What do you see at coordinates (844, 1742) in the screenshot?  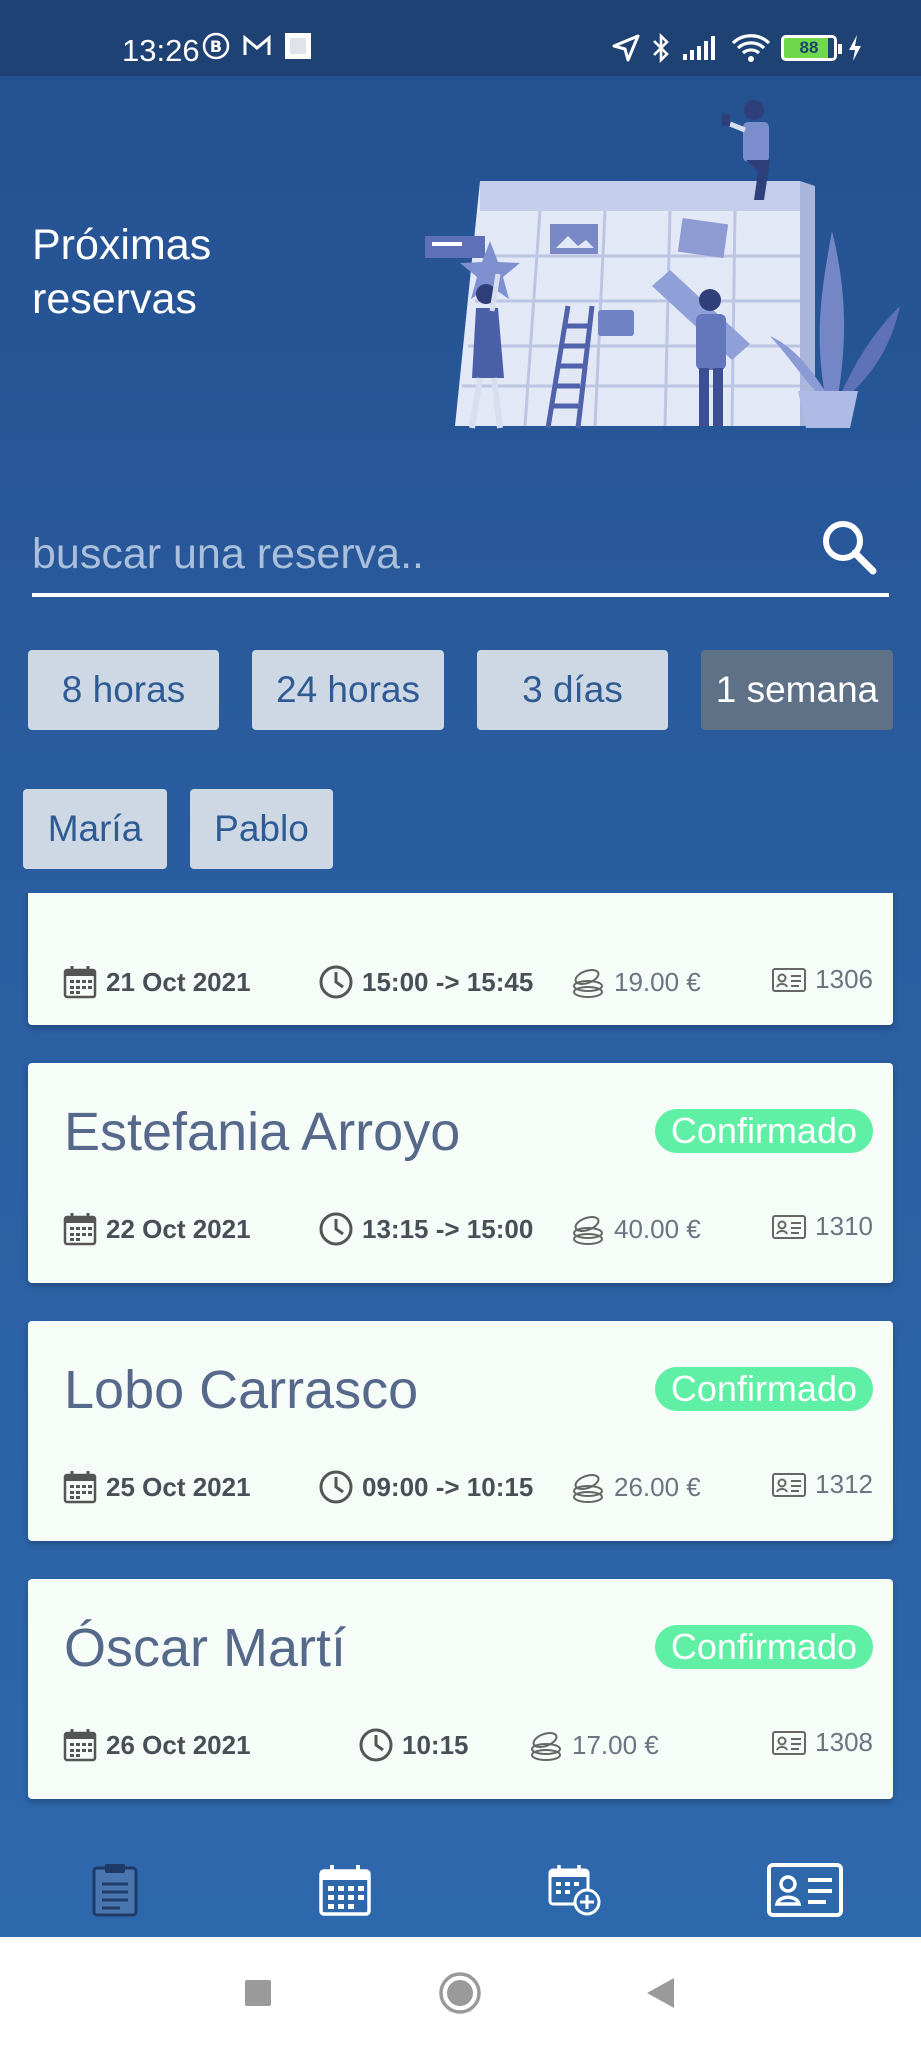 I see `id-text: 1308` at bounding box center [844, 1742].